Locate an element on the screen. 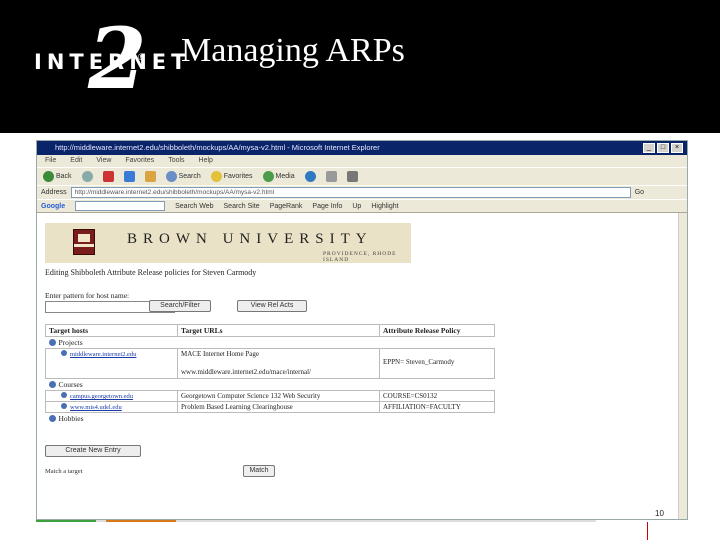 The image size is (720, 540). slide-footer-line is located at coordinates (316, 521).